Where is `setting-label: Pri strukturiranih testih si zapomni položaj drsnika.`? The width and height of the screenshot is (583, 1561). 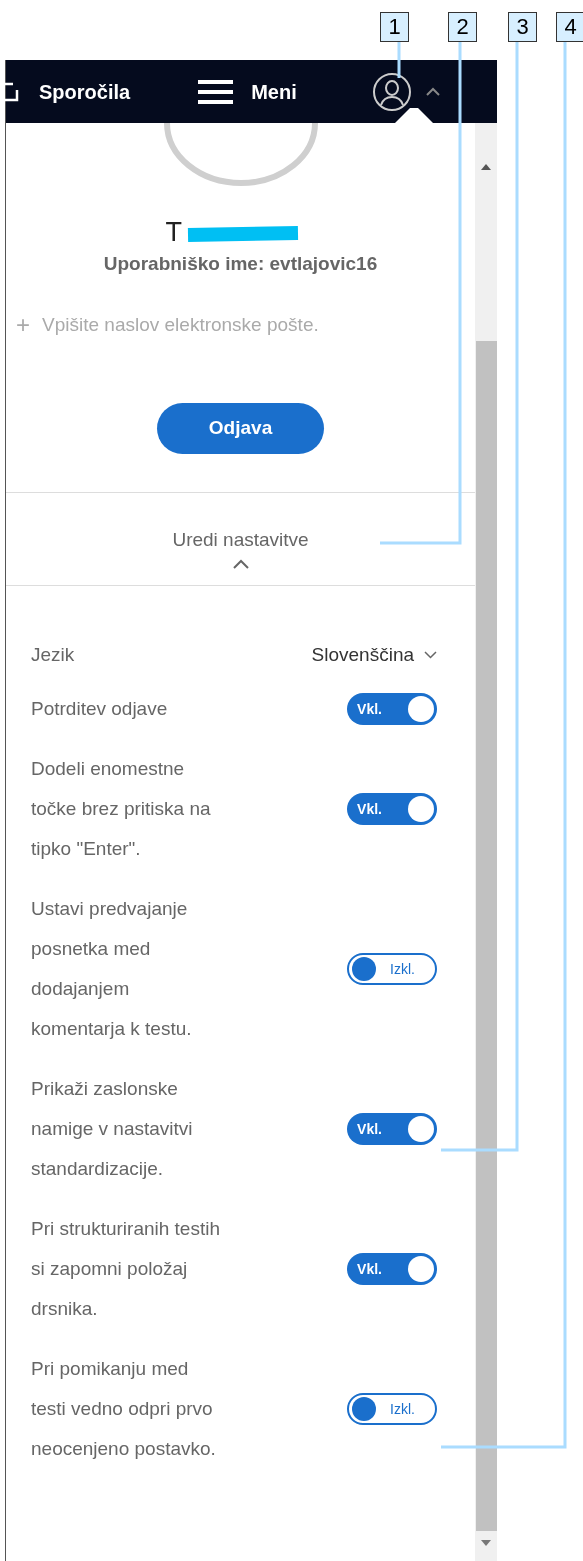 setting-label: Pri strukturiranih testih si zapomni položaj drsnika. is located at coordinates (126, 1269).